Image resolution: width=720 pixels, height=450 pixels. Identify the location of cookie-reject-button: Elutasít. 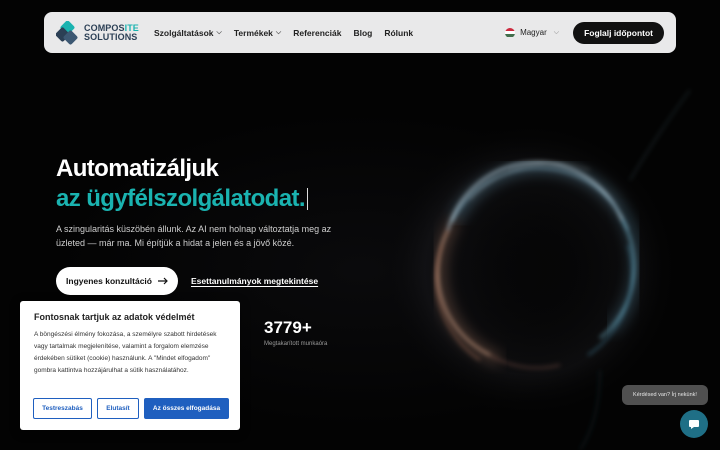
(118, 408).